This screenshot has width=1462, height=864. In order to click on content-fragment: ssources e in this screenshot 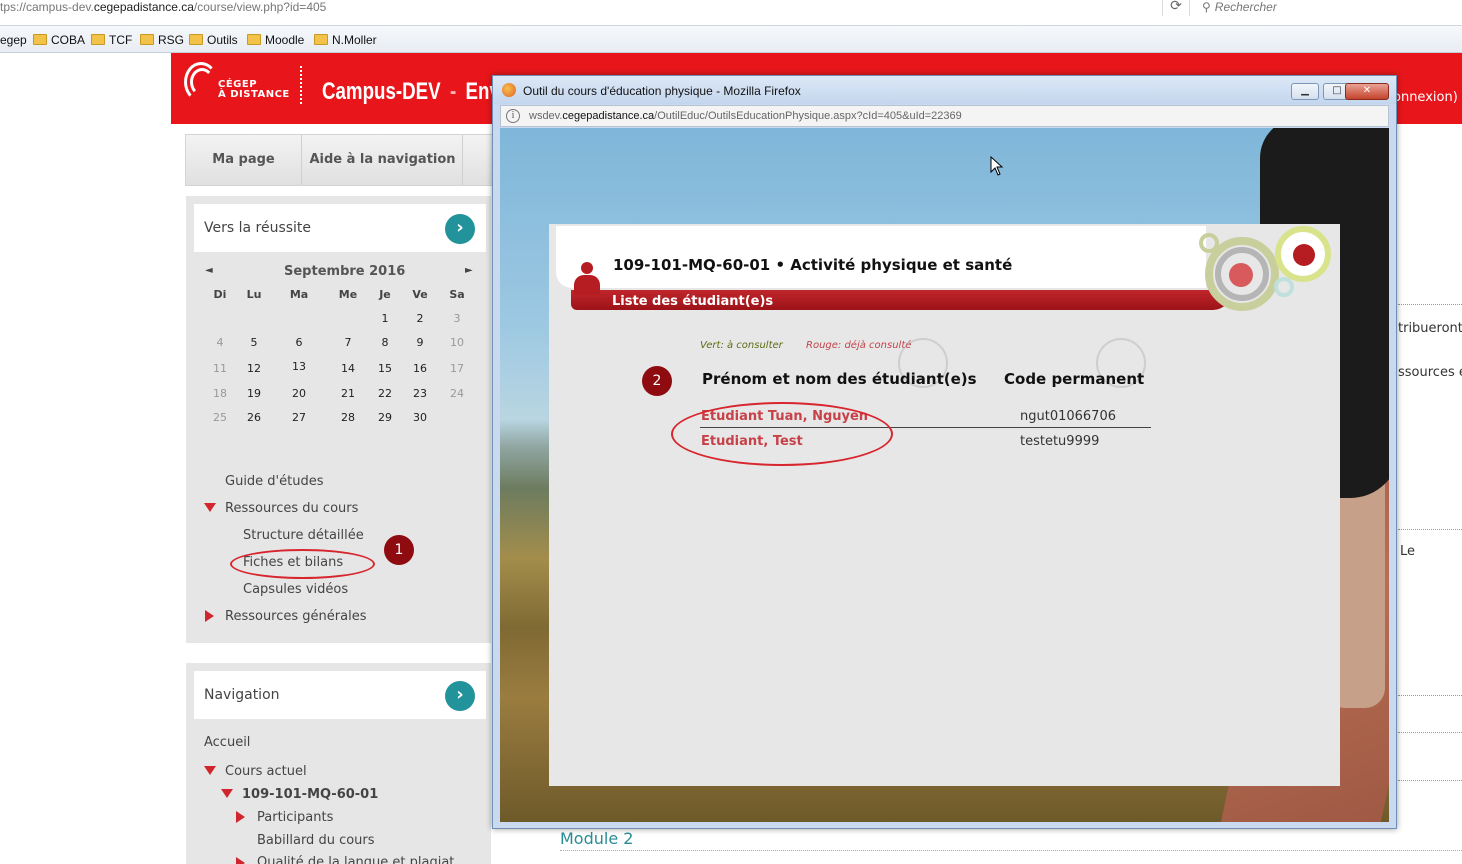, I will do `click(1430, 372)`.